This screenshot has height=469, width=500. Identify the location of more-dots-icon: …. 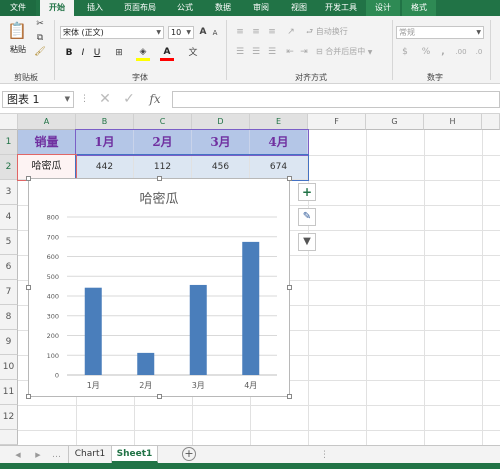
(56, 455).